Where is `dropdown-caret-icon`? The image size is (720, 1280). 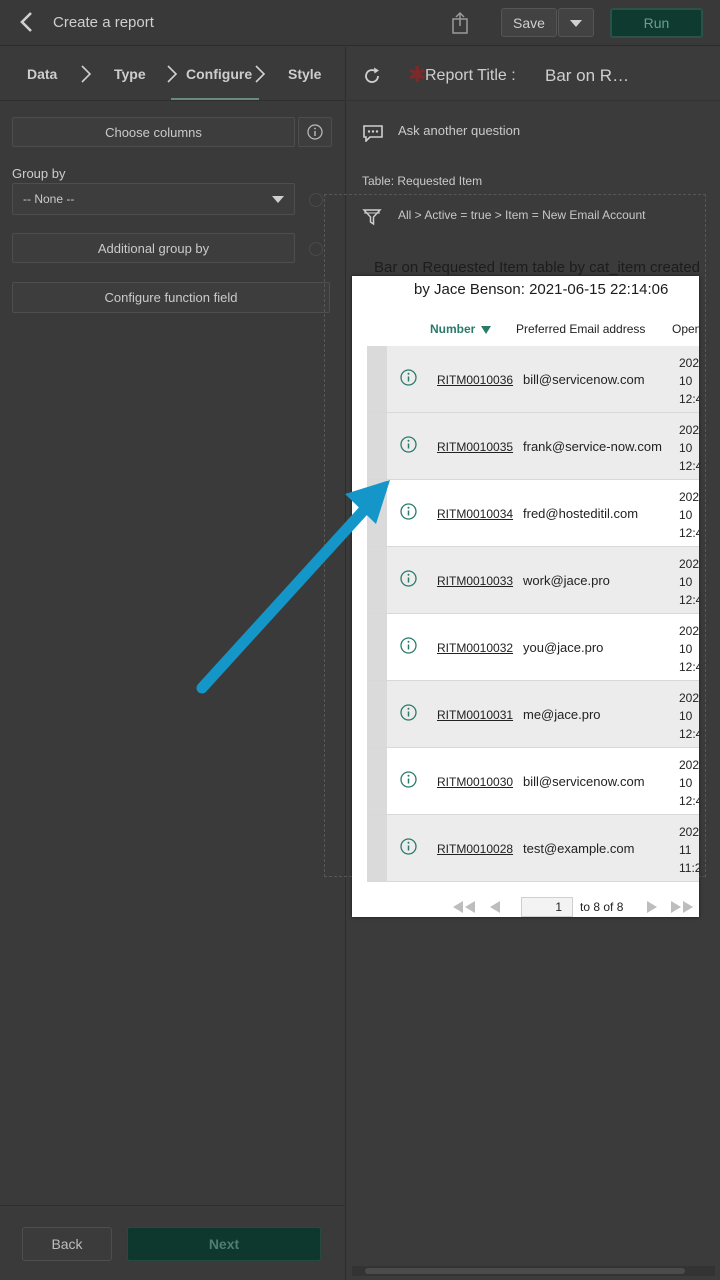
dropdown-caret-icon is located at coordinates (278, 199).